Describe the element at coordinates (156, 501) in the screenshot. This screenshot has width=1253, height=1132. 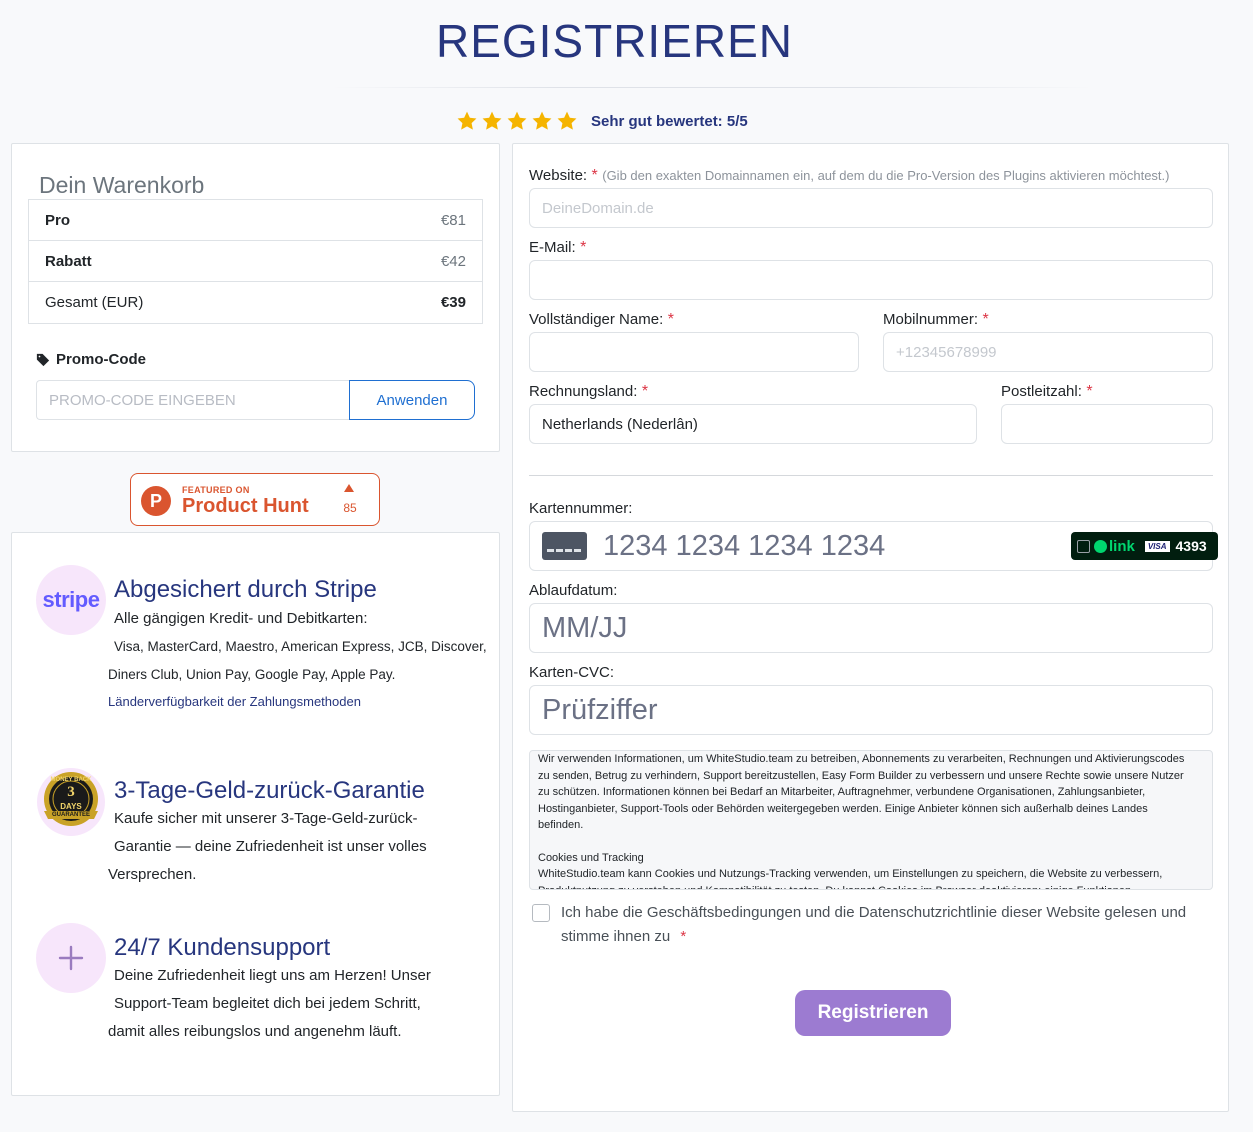
I see `product-hunt-logo-icon: P` at that location.